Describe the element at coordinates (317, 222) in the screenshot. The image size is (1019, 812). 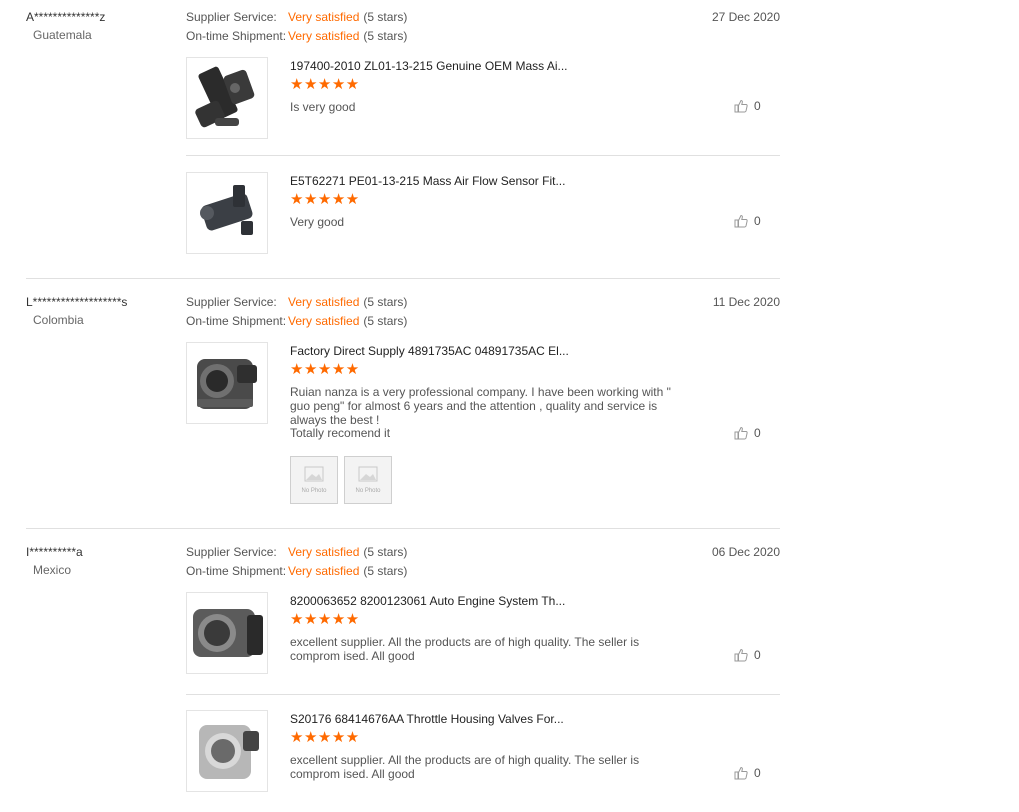
I see `review-comment: Very good` at that location.